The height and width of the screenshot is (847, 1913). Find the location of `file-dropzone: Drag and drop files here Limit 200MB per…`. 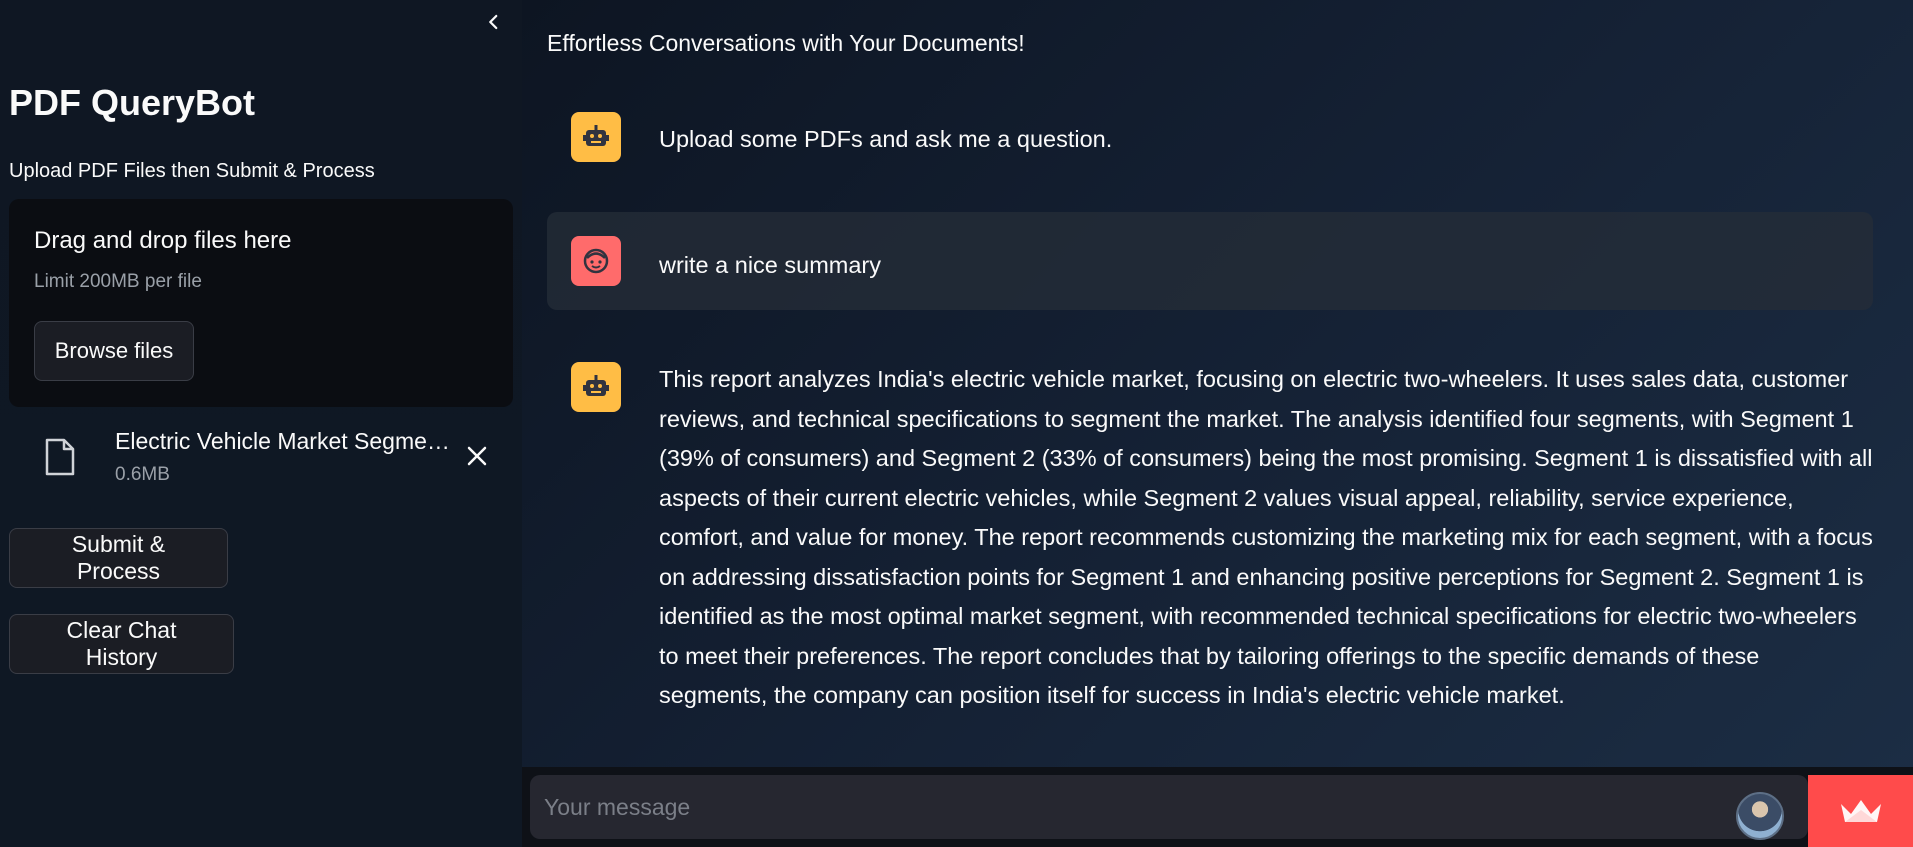

file-dropzone: Drag and drop files here Limit 200MB per… is located at coordinates (261, 303).